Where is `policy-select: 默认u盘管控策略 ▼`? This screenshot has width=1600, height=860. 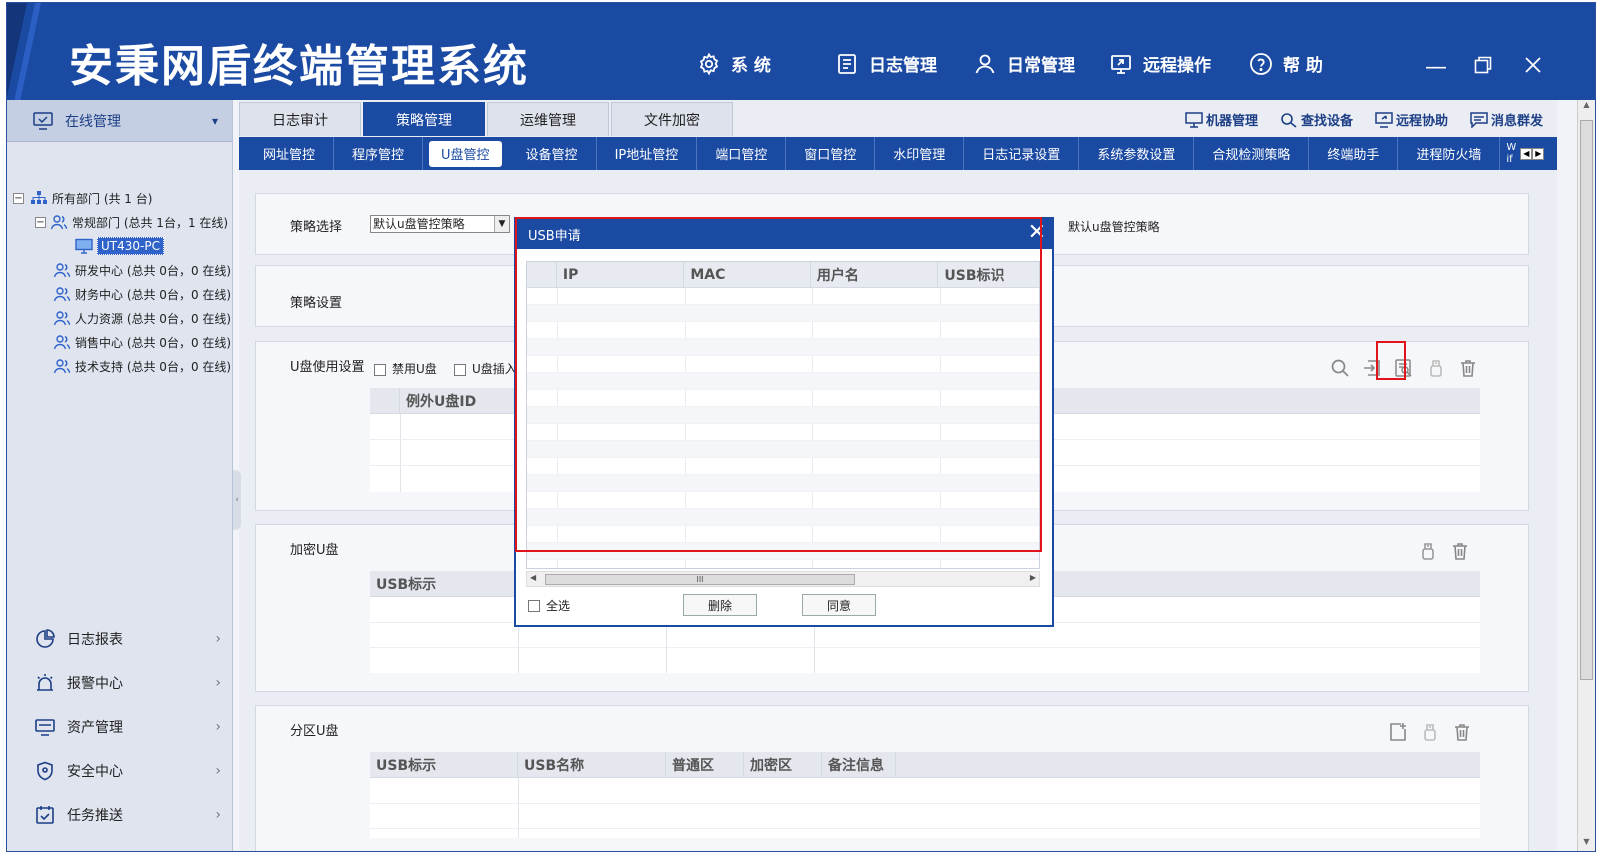
policy-select: 默认u盘管控策略 ▼ is located at coordinates (440, 224).